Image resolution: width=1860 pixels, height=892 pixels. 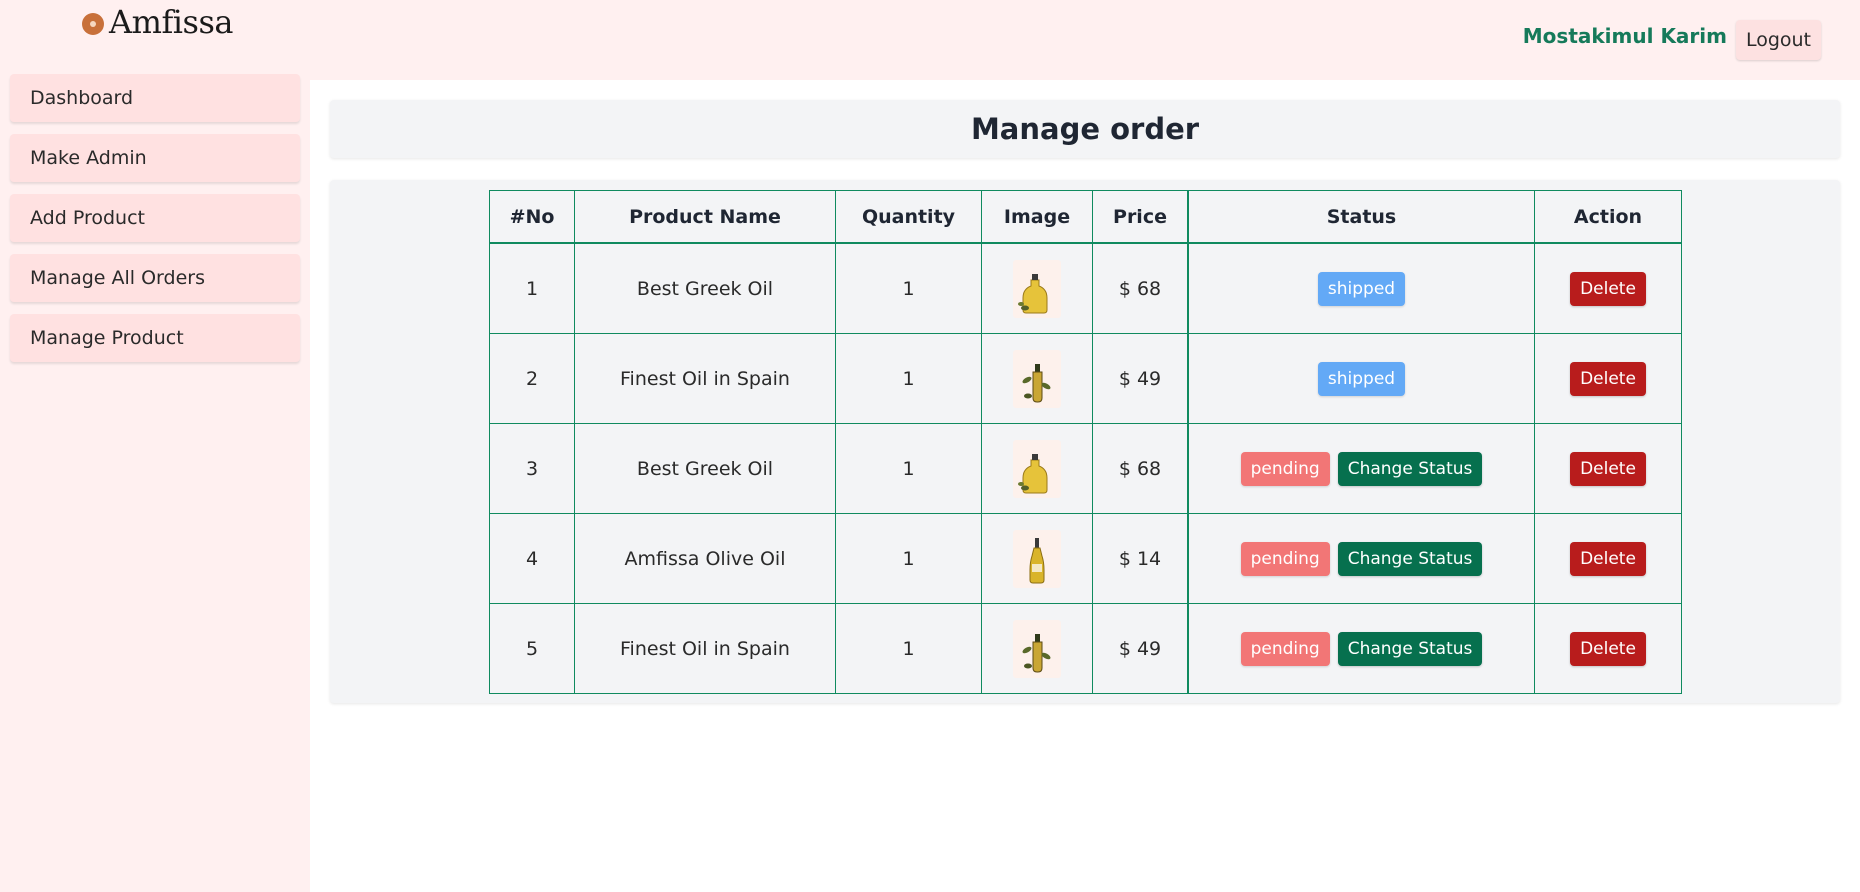 What do you see at coordinates (532, 288) in the screenshot?
I see `cell-no: 1` at bounding box center [532, 288].